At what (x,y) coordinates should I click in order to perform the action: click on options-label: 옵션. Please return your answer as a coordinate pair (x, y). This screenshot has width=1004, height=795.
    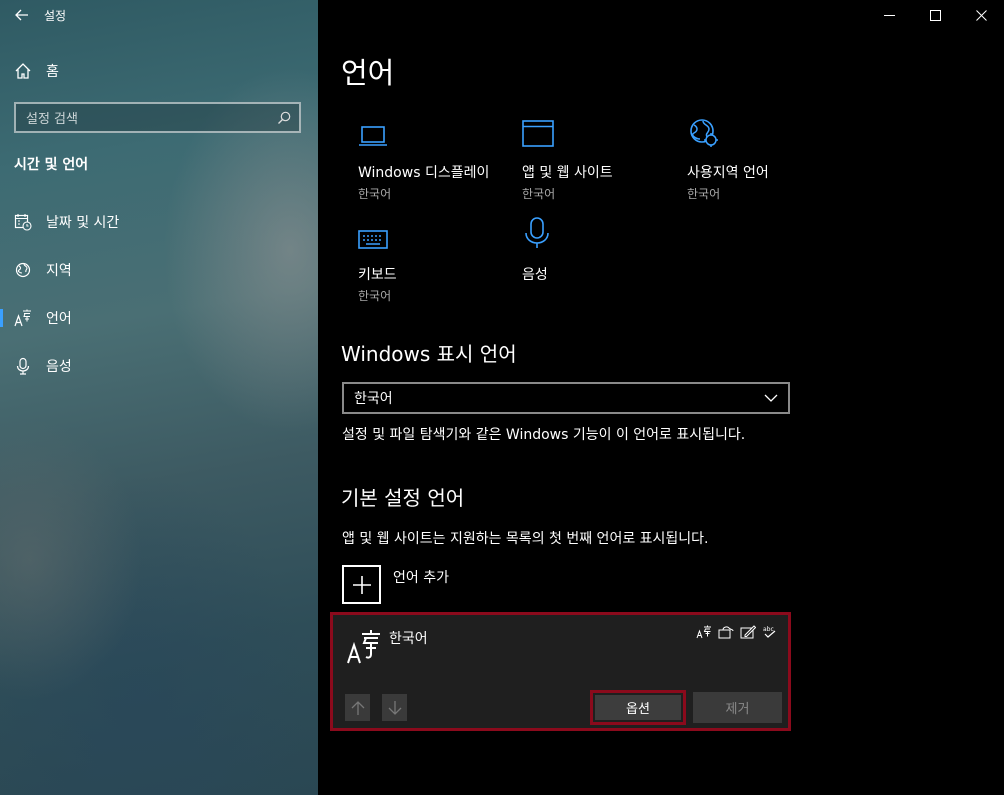
    Looking at the image, I should click on (638, 707).